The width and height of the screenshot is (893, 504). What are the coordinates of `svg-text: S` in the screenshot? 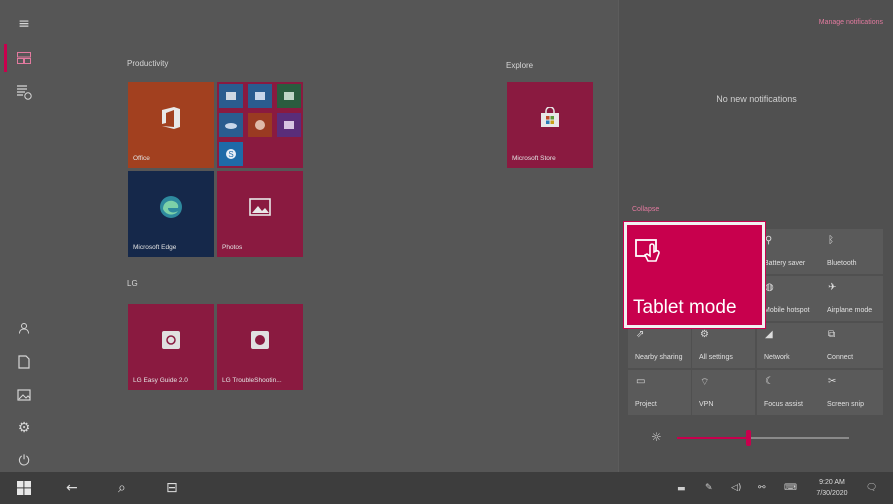 It's located at (230, 154).